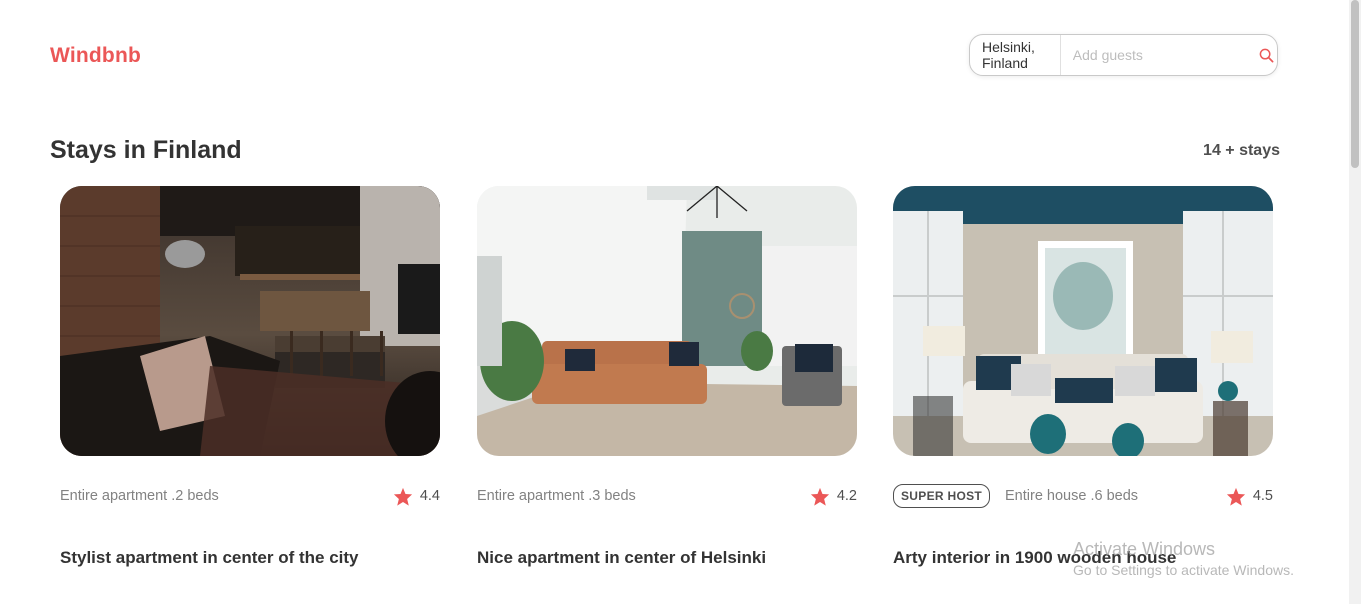 The width and height of the screenshot is (1361, 604). What do you see at coordinates (1183, 570) in the screenshot?
I see `watermark-subtitle: Go to Settings to activate Windows.` at bounding box center [1183, 570].